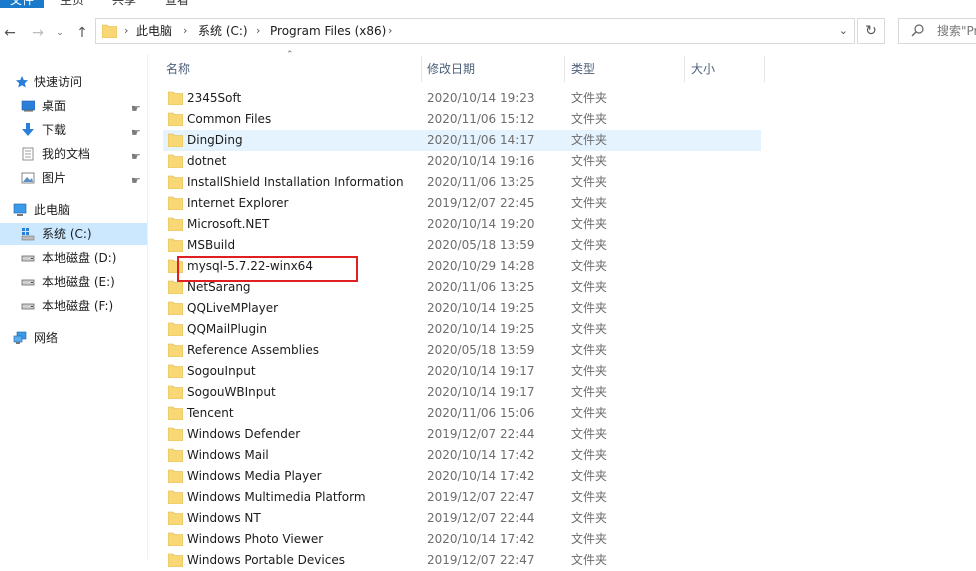 Image resolution: width=976 pixels, height=571 pixels. What do you see at coordinates (481, 308) in the screenshot?
I see `file-date: 2020/10/14 19:25` at bounding box center [481, 308].